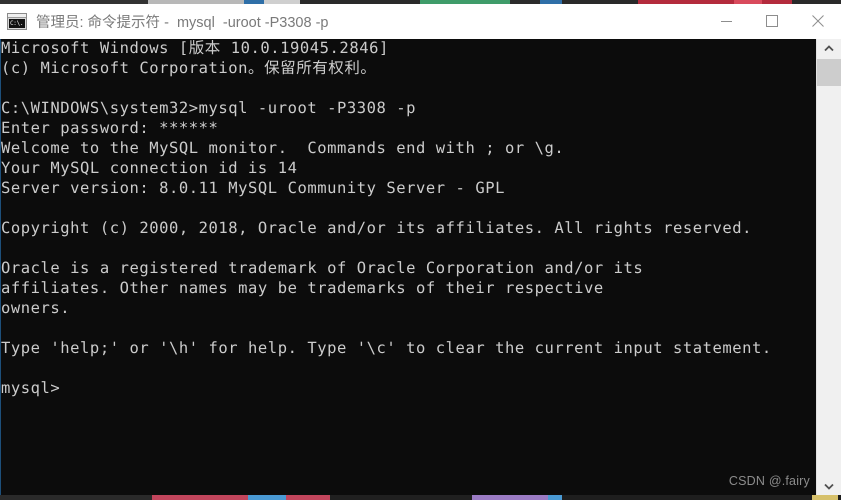 The height and width of the screenshot is (500, 841). Describe the element at coordinates (182, 22) in the screenshot. I see `window-title: 管理员: 命令提示符 - mysql -uroot -P3308 -p` at that location.